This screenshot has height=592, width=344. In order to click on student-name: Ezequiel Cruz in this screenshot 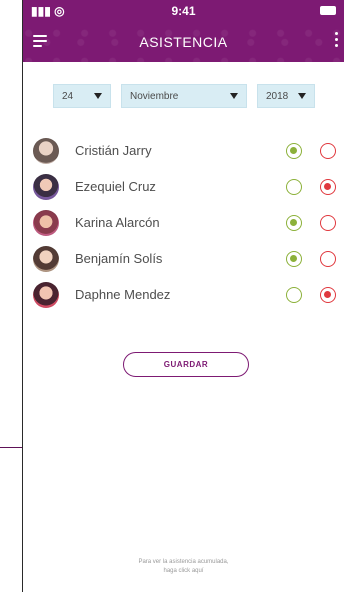, I will do `click(115, 186)`.